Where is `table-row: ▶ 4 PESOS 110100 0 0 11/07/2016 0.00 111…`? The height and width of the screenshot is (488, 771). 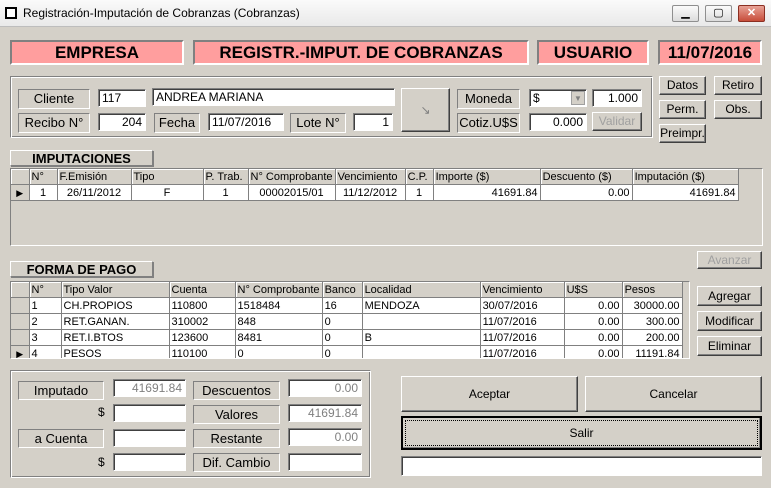 table-row: ▶ 4 PESOS 110100 0 0 11/07/2016 0.00 111… is located at coordinates (347, 351).